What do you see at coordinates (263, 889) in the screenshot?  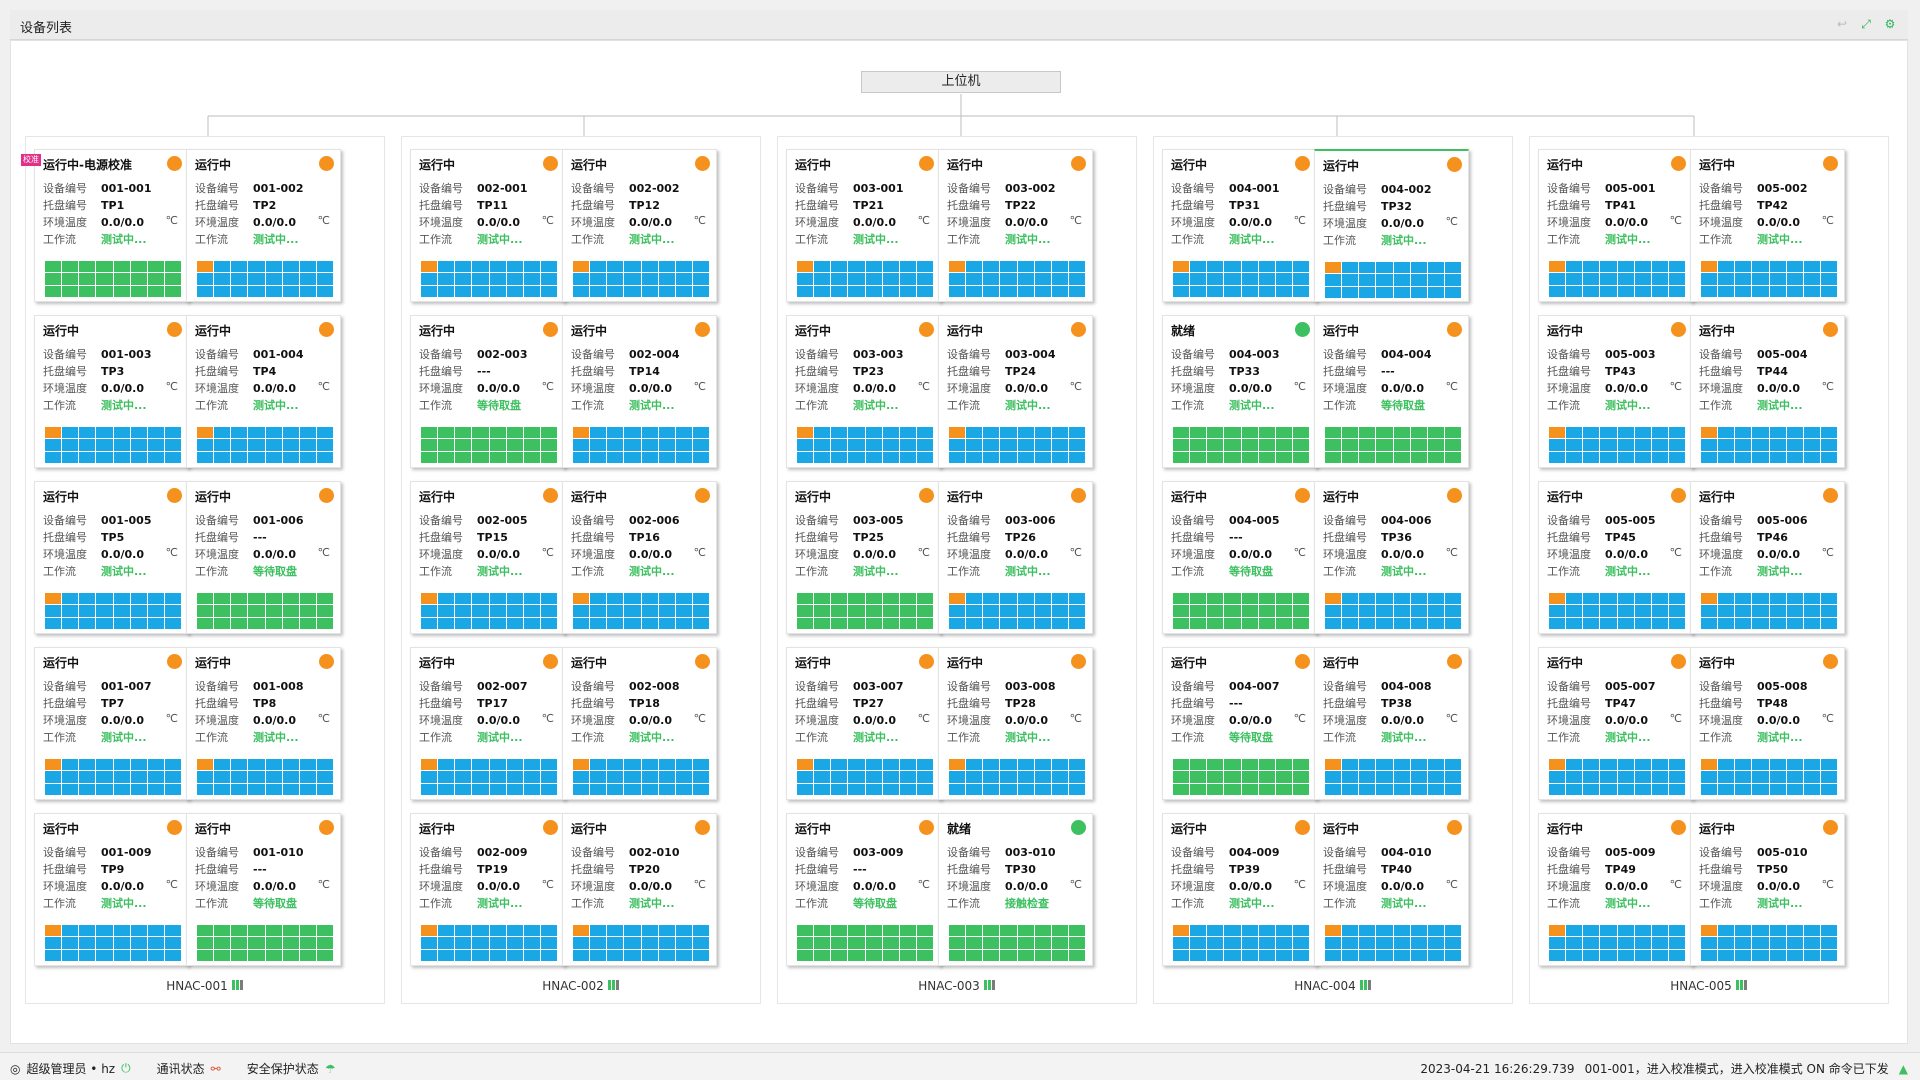 I see `device-card: 运行中 设备编号 001-010 托盘编号 --- 环境温度 0.0/0.0 工作流 等待取盘 ℃` at bounding box center [263, 889].